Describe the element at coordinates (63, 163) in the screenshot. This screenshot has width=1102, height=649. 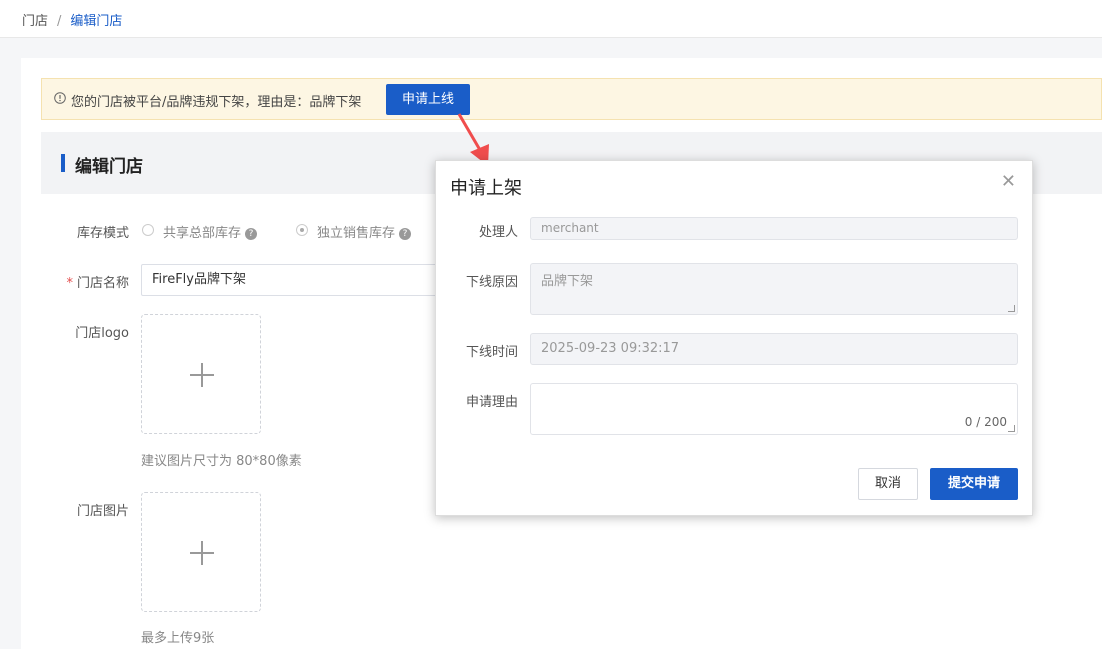
I see `section-accent-bar` at that location.